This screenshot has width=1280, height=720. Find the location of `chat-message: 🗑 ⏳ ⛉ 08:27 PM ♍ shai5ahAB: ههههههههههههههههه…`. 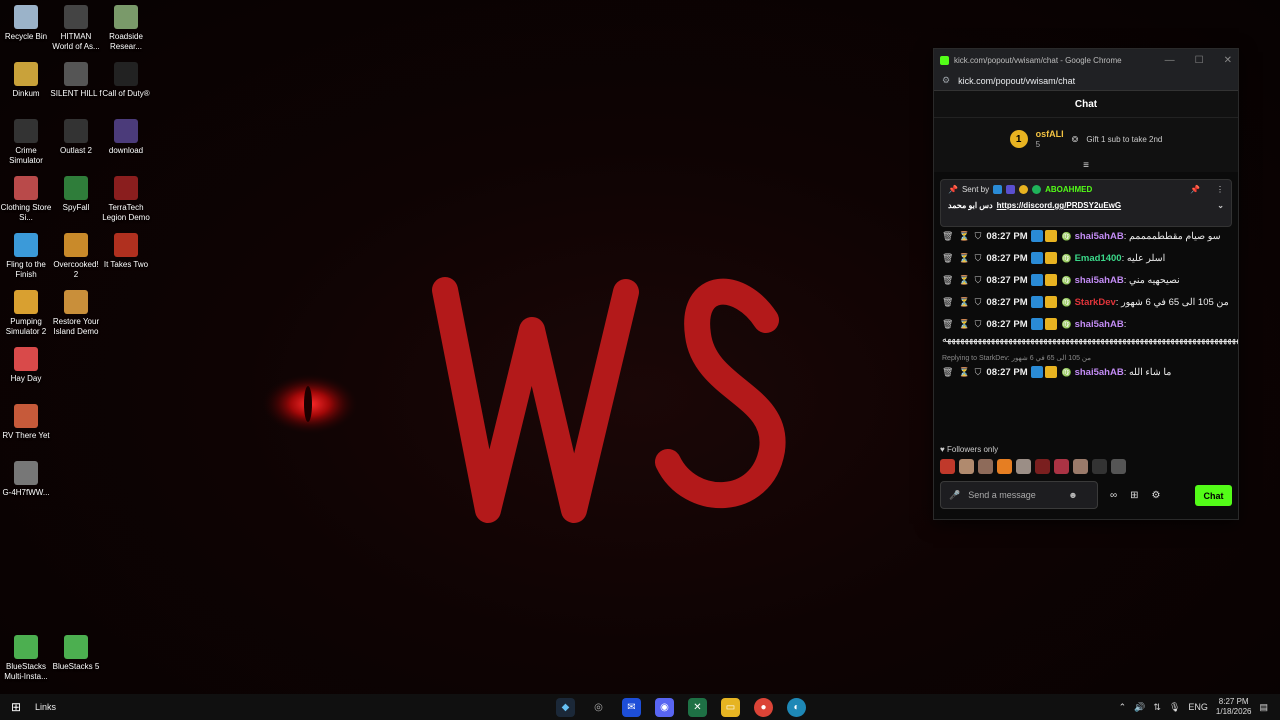

chat-message: 🗑 ⏳ ⛉ 08:27 PM ♍ shai5ahAB: ههههههههههههههههه… is located at coordinates (1090, 332).